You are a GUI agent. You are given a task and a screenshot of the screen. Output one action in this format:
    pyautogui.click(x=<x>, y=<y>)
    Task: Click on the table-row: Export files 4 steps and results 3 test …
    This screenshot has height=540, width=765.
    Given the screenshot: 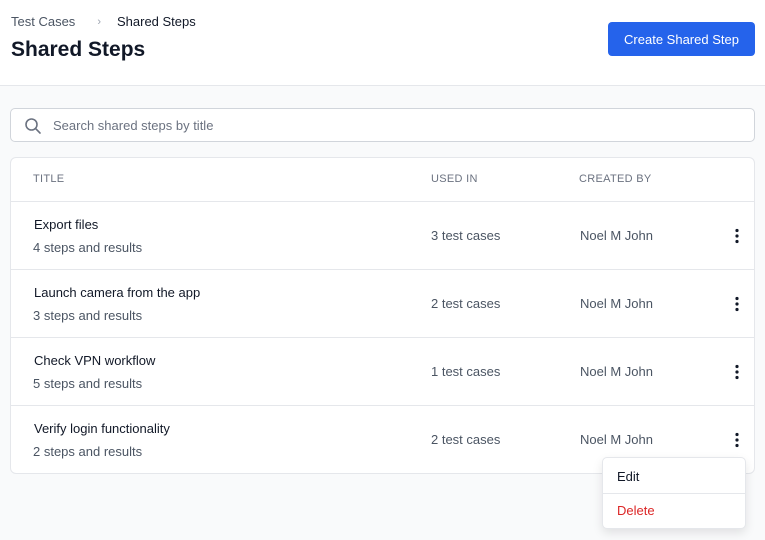 What is the action you would take?
    pyautogui.click(x=382, y=236)
    